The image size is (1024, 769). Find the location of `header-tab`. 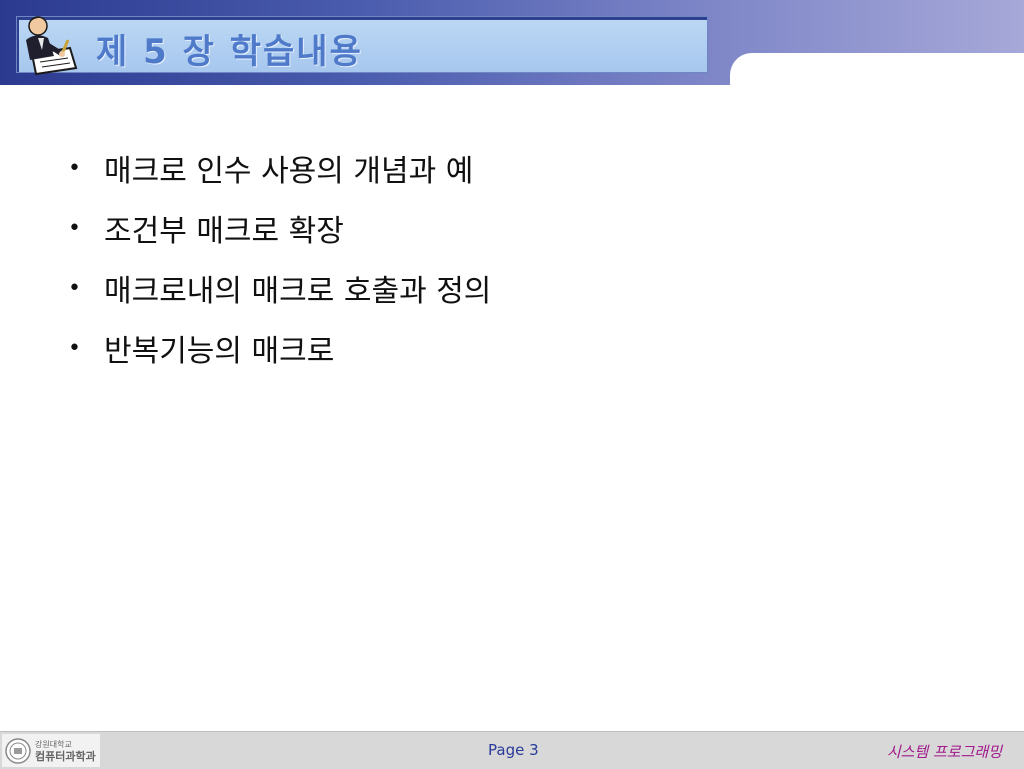

header-tab is located at coordinates (877, 73).